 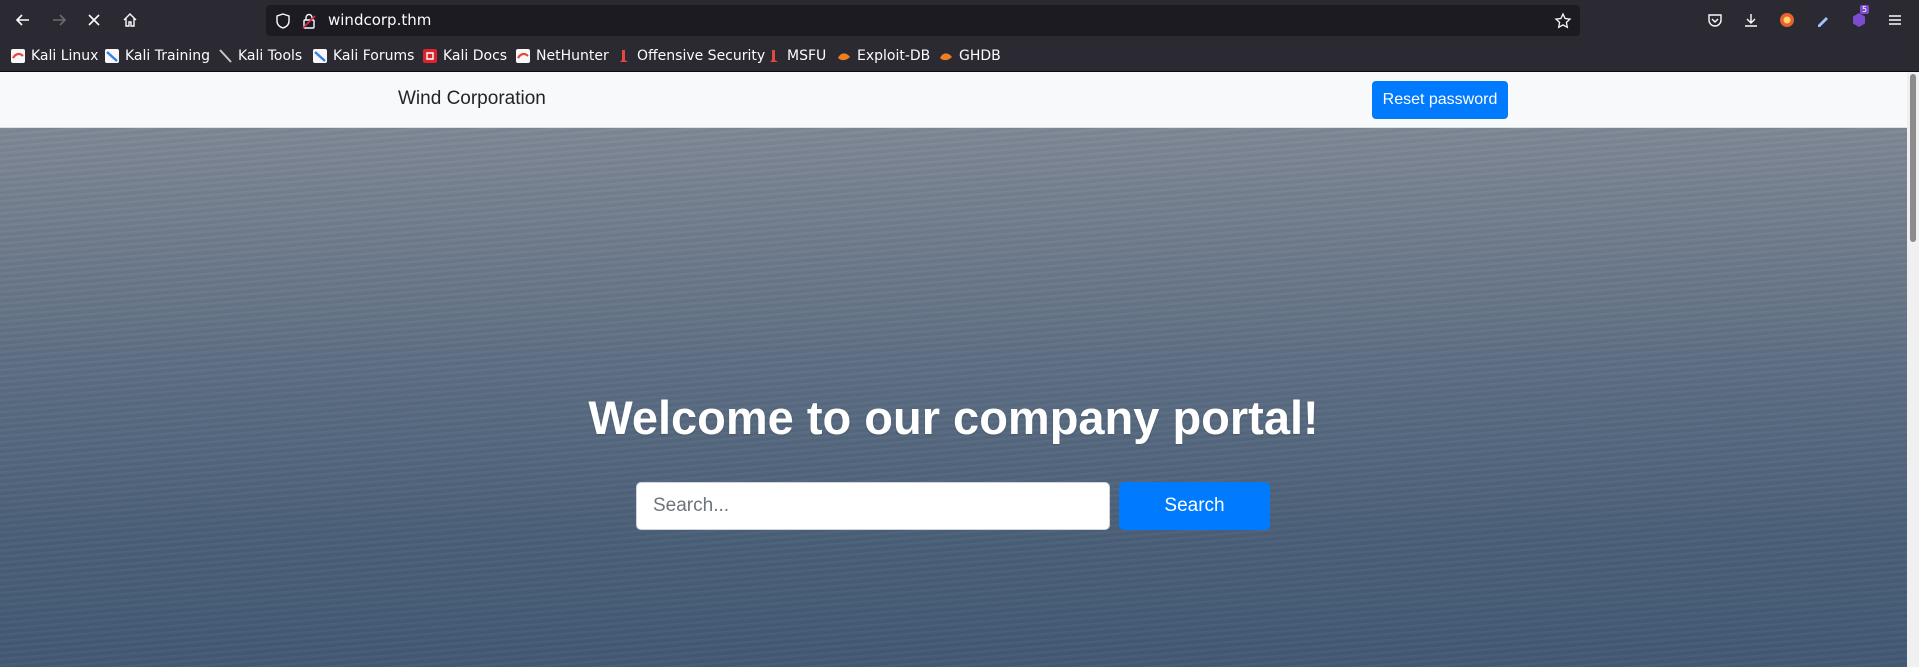 I want to click on url-bar: windcorp.thm, so click(x=923, y=20).